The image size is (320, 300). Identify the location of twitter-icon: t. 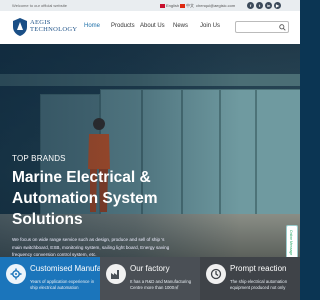
(259, 5).